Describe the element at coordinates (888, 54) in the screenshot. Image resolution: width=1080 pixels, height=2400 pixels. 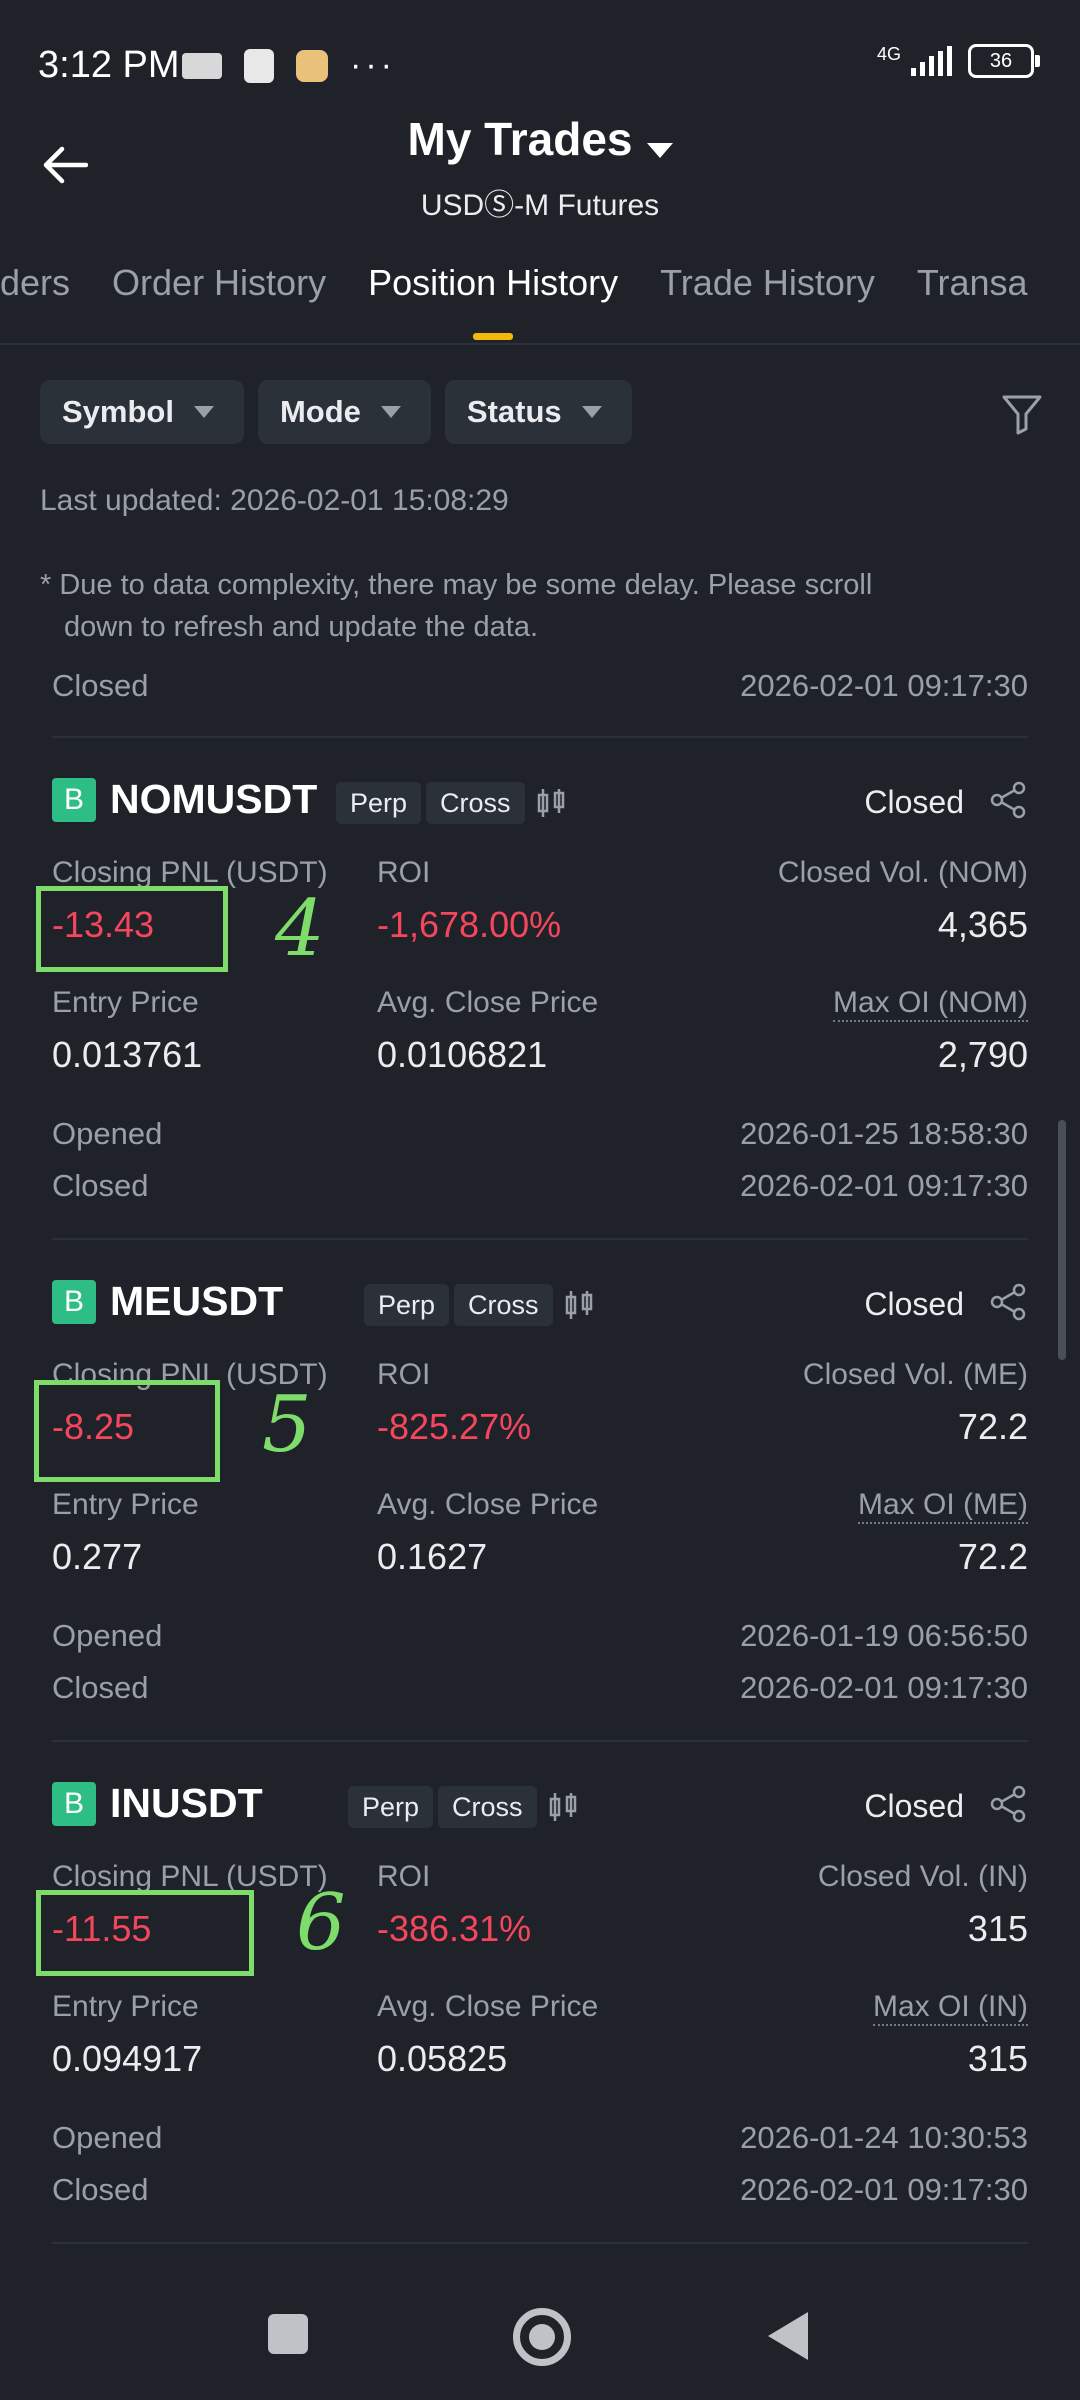
I see `network-type: 4G` at that location.